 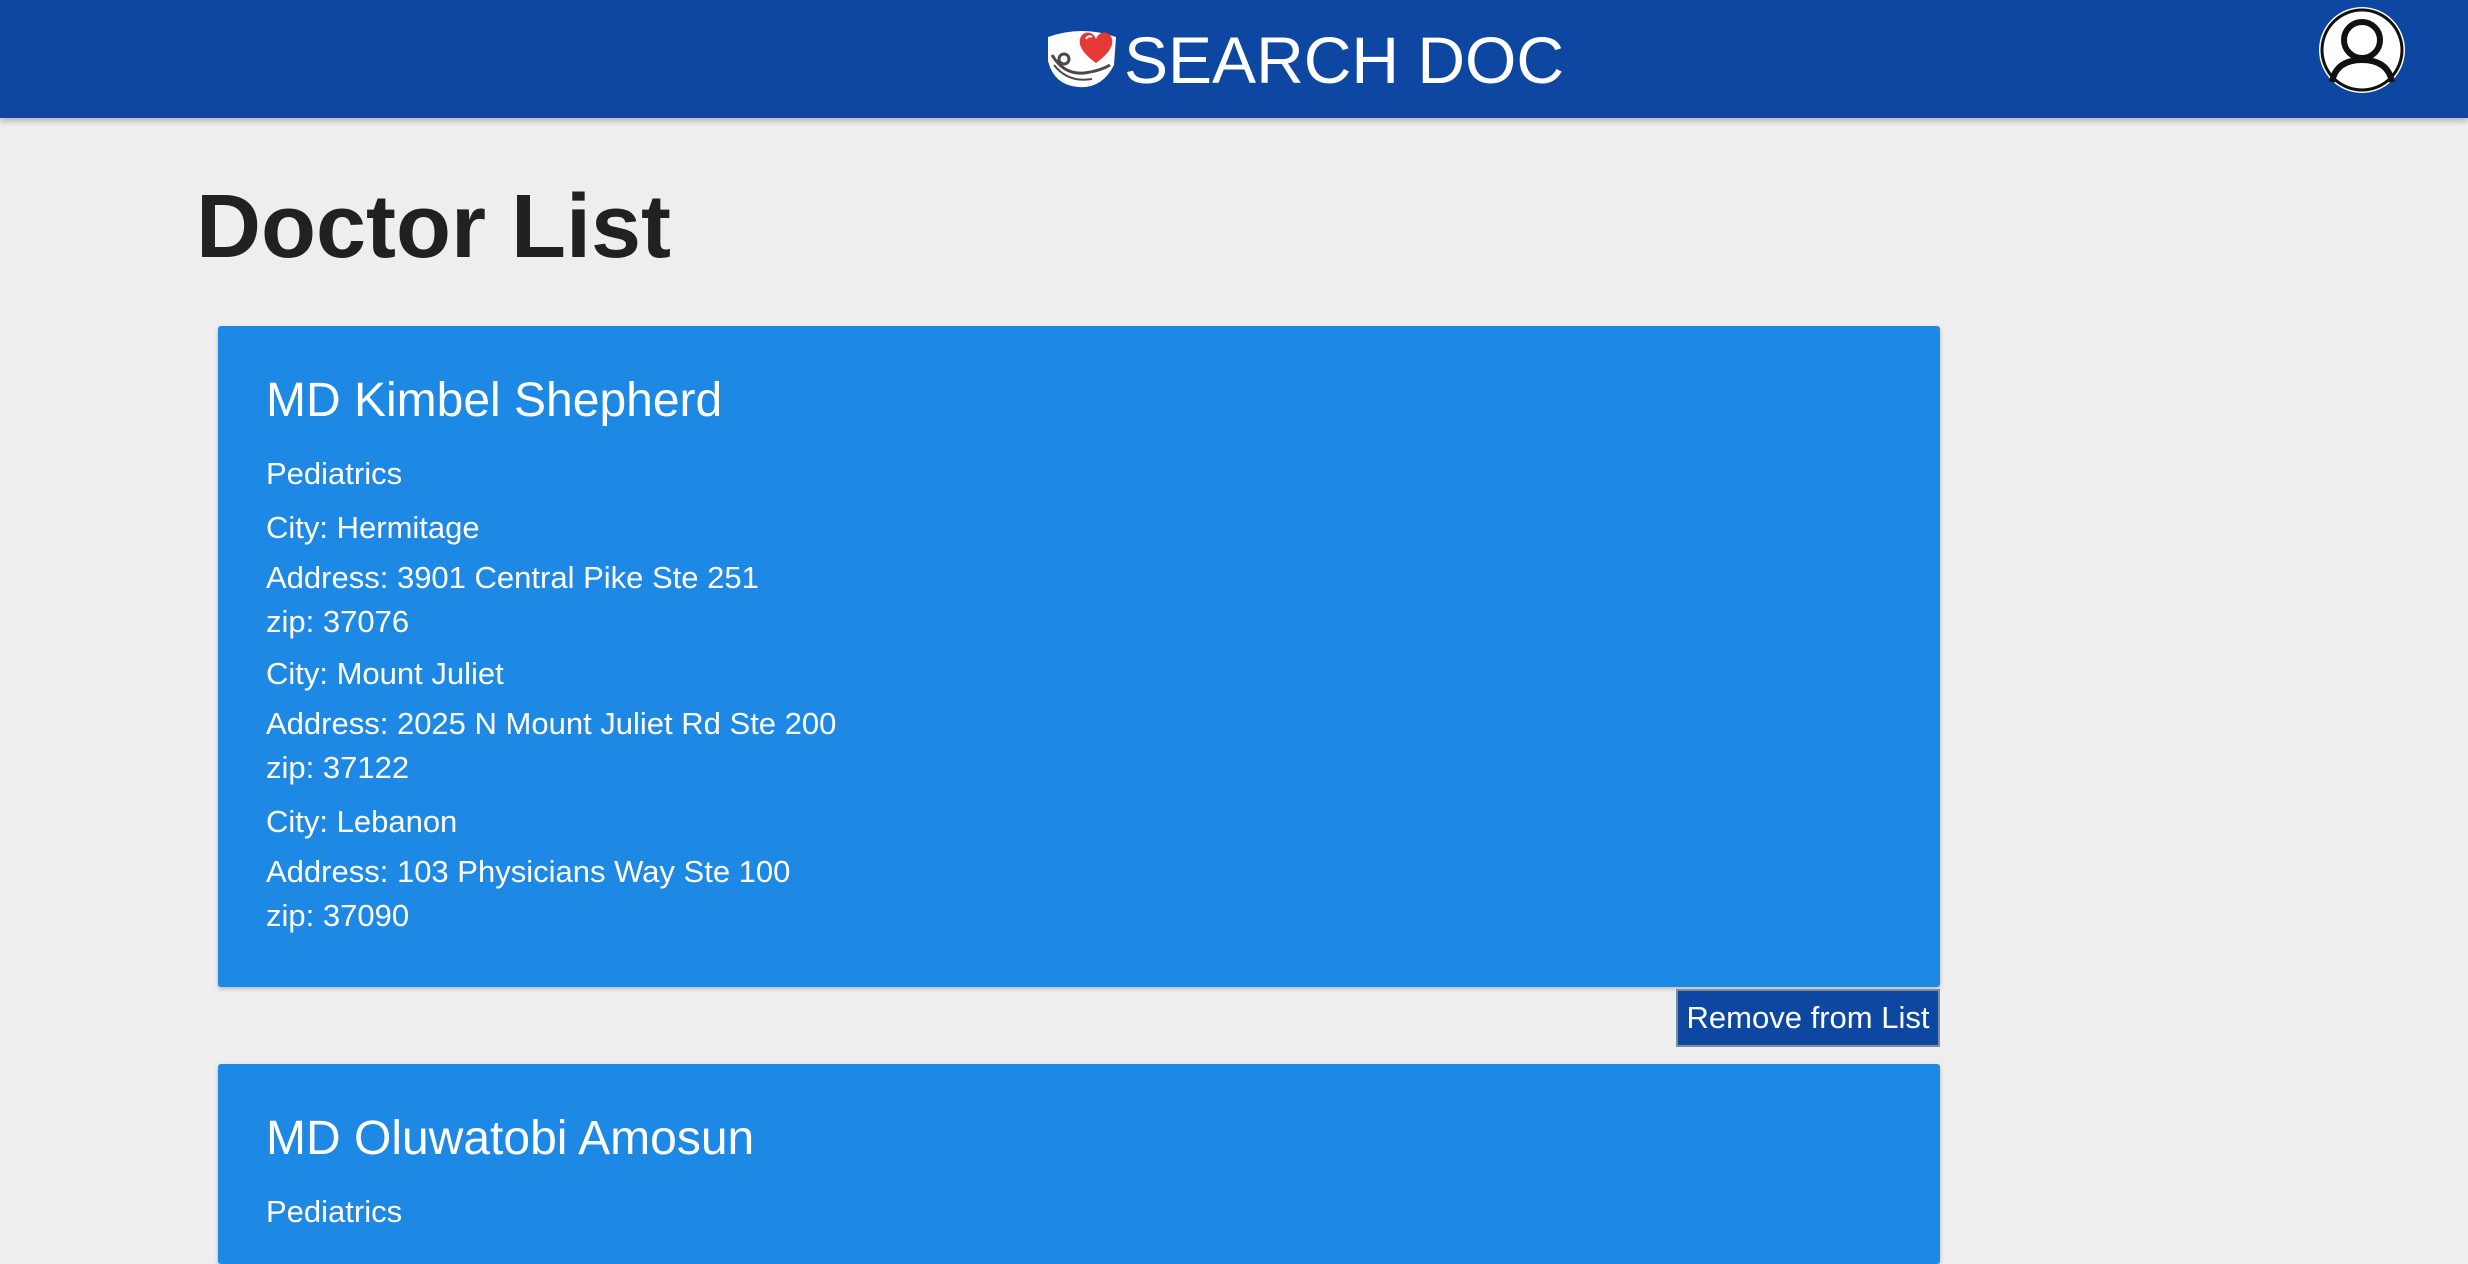 I want to click on user-profile-icon, so click(x=2362, y=50).